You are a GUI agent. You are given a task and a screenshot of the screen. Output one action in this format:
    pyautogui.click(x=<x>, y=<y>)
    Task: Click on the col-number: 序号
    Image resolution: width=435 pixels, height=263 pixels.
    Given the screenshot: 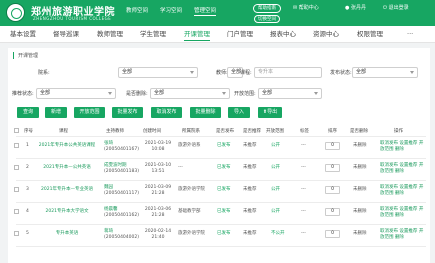 What is the action you would take?
    pyautogui.click(x=28, y=131)
    